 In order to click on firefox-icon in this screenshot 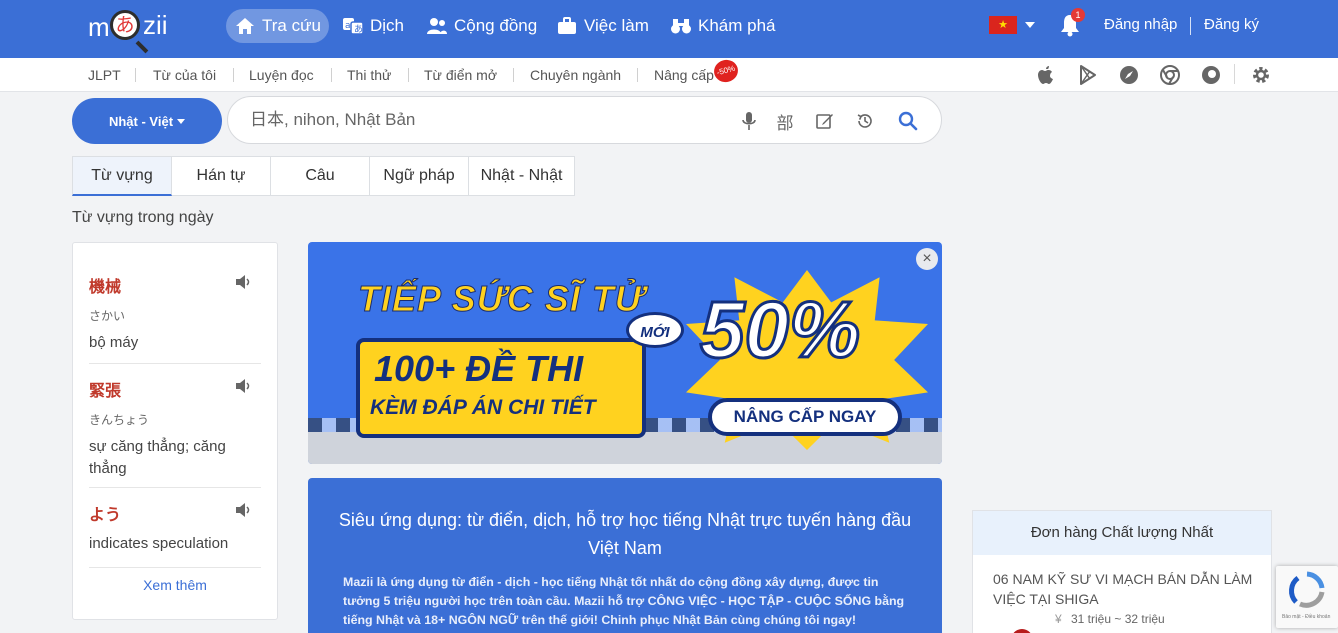, I will do `click(1211, 75)`.